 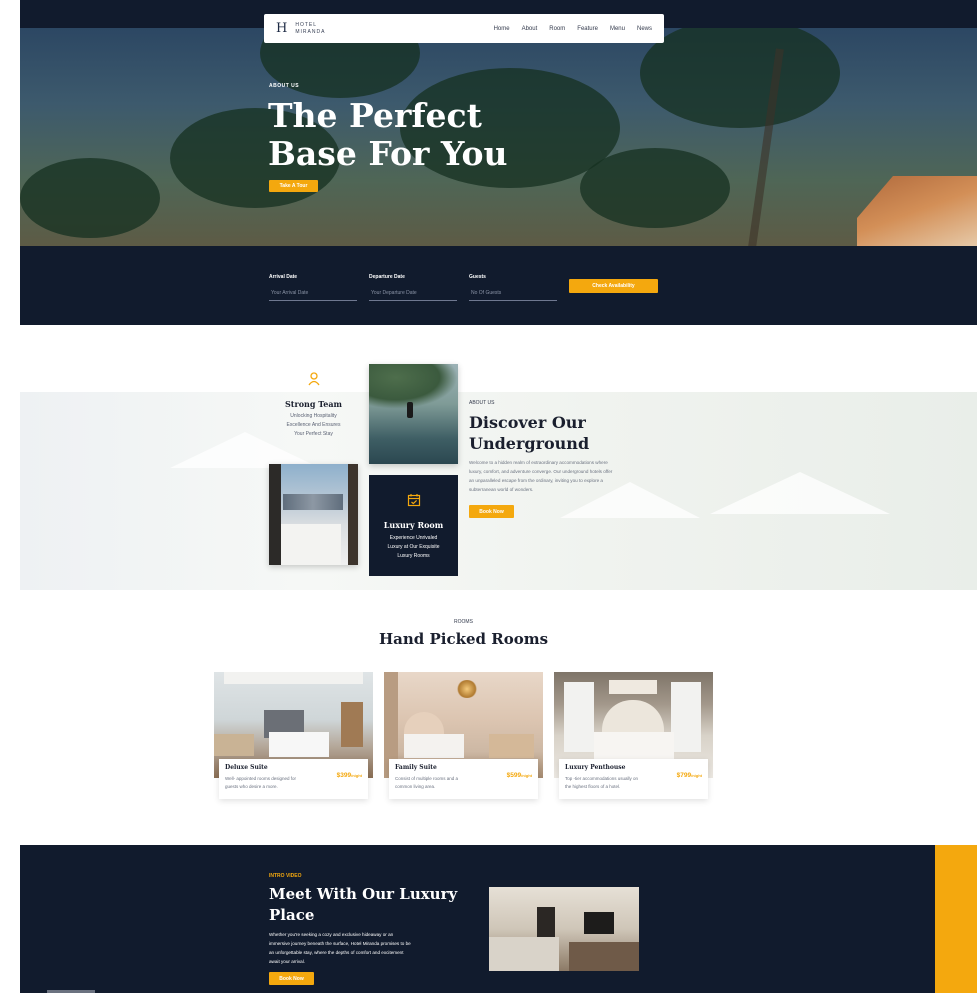 What do you see at coordinates (291, 978) in the screenshot?
I see `intro-book-now-button: Book Now` at bounding box center [291, 978].